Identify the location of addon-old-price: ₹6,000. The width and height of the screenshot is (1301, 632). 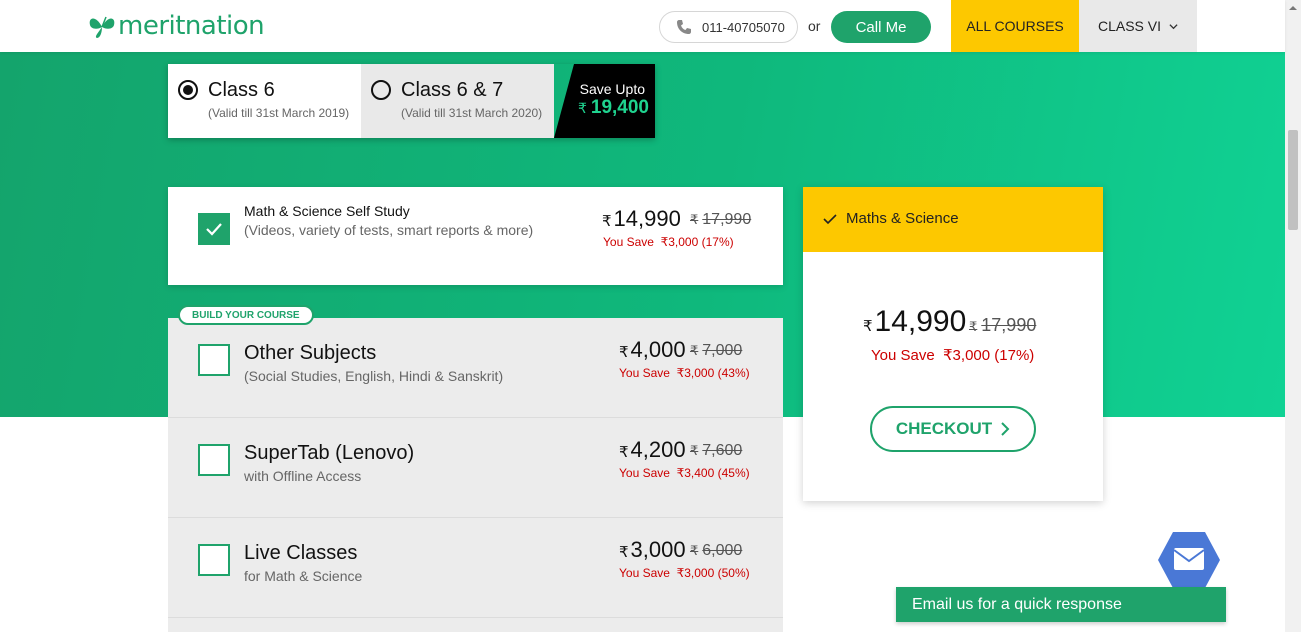
(716, 550).